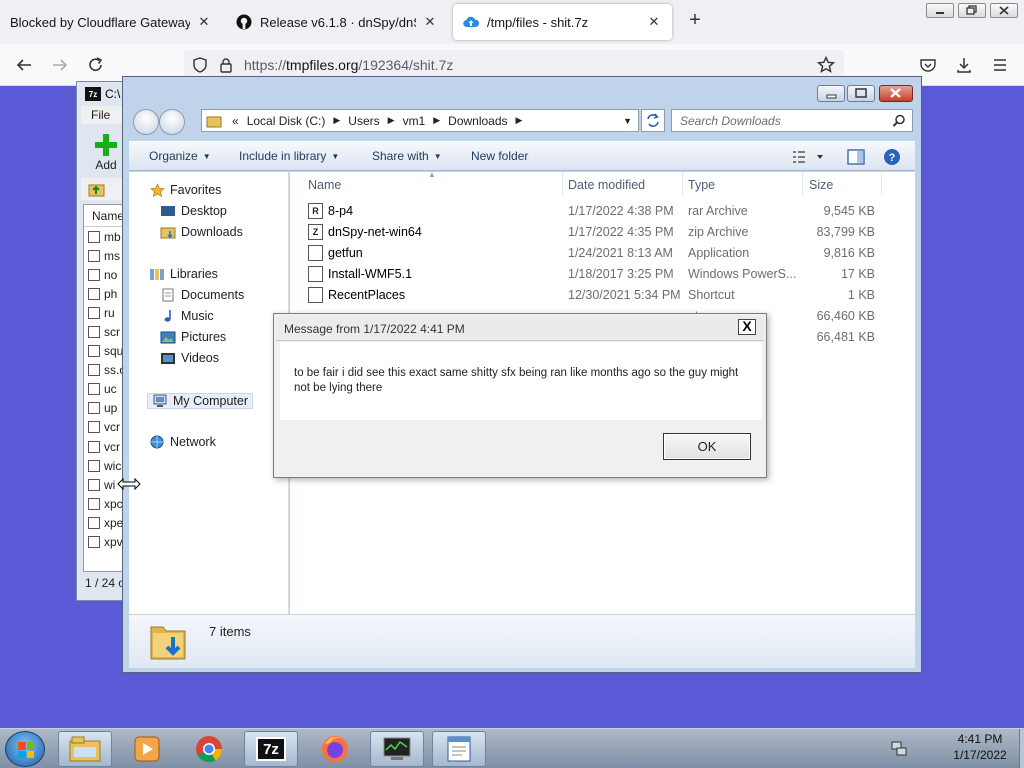 The width and height of the screenshot is (1024, 768). I want to click on share-with-menu: Share with ▼, so click(407, 156).